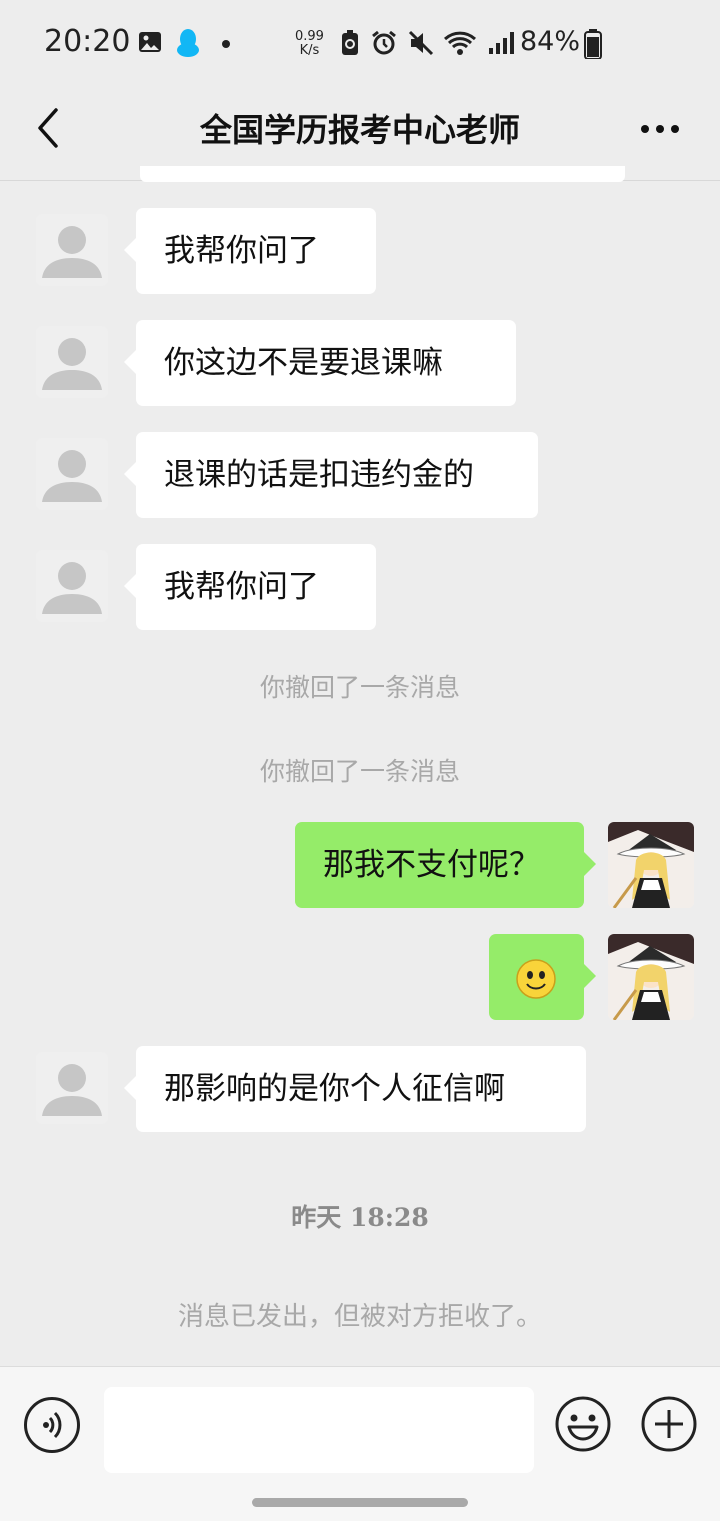  Describe the element at coordinates (501, 43) in the screenshot. I see `signal-icon` at that location.